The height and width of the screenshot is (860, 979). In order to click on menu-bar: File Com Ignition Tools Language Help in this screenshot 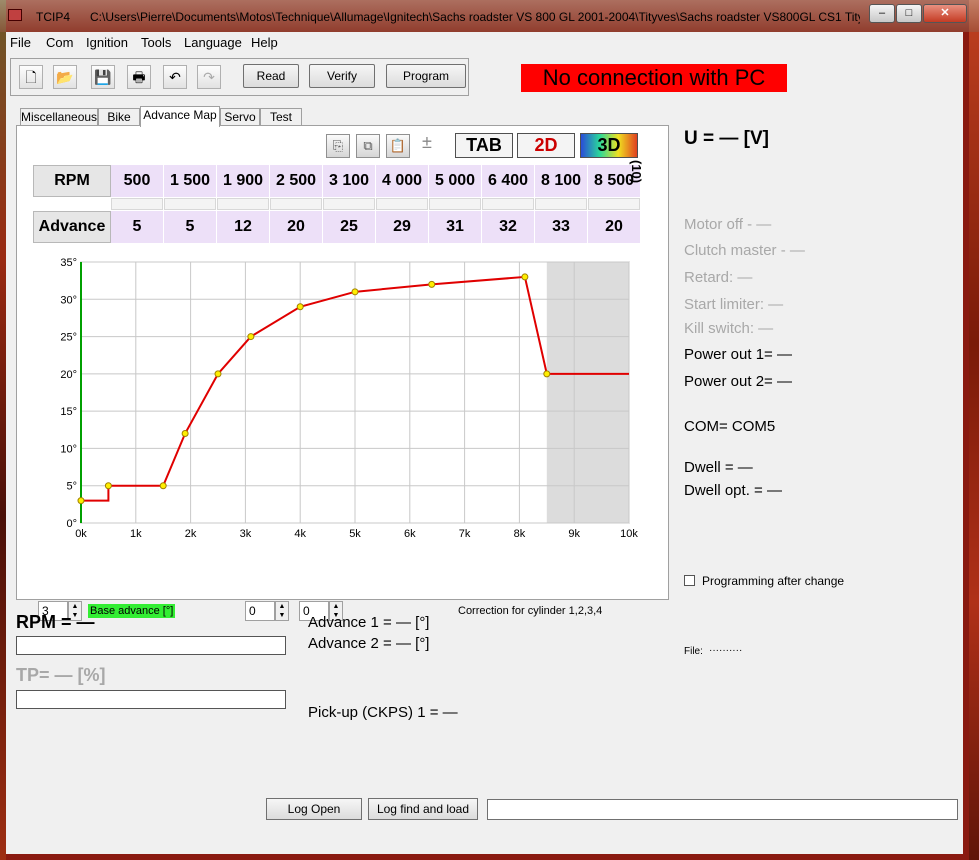, I will do `click(484, 42)`.